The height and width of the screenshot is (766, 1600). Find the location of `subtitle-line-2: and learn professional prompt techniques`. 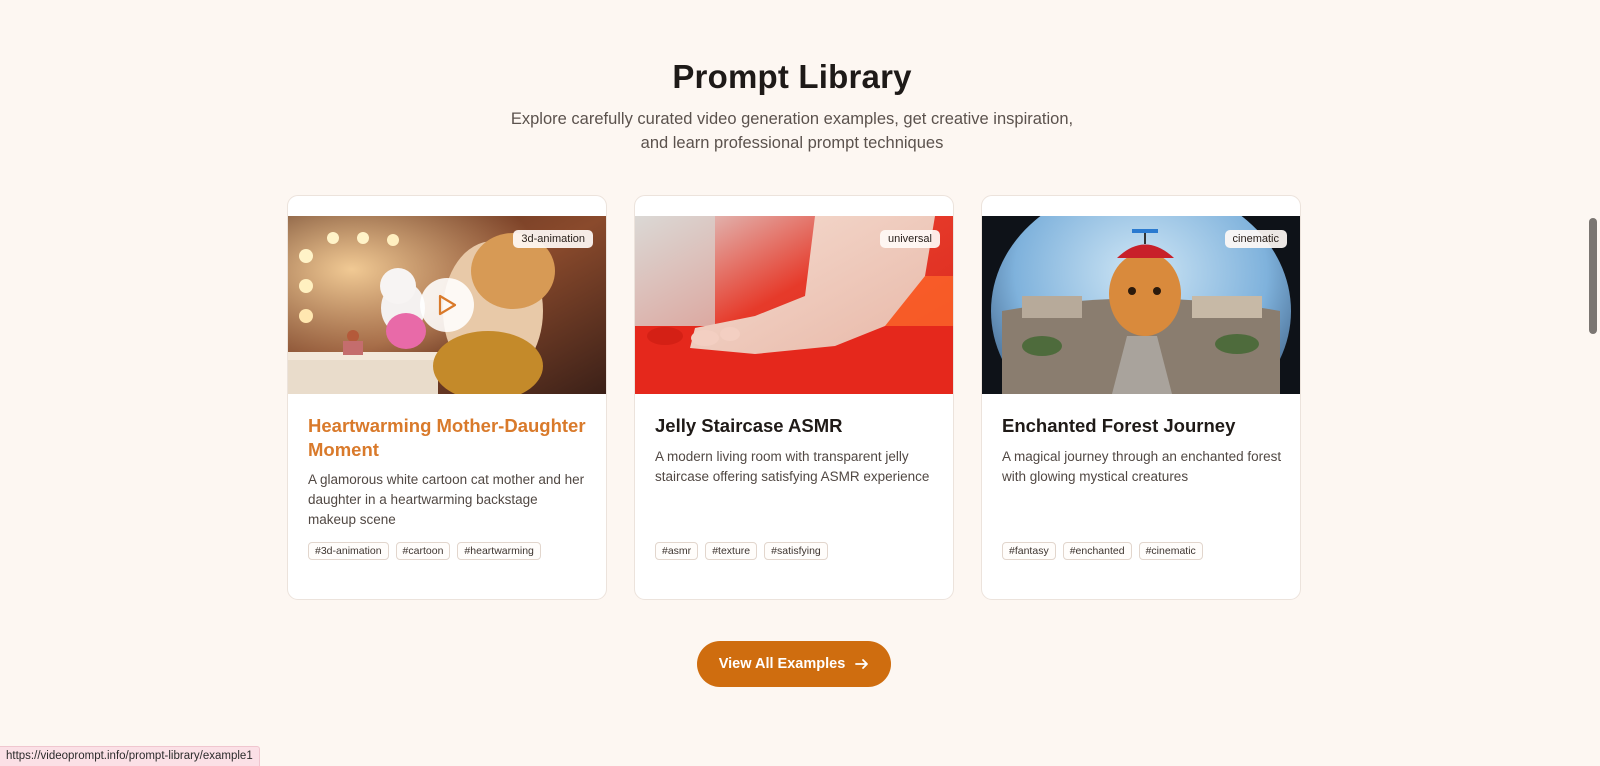

subtitle-line-2: and learn professional prompt techniques is located at coordinates (792, 142).